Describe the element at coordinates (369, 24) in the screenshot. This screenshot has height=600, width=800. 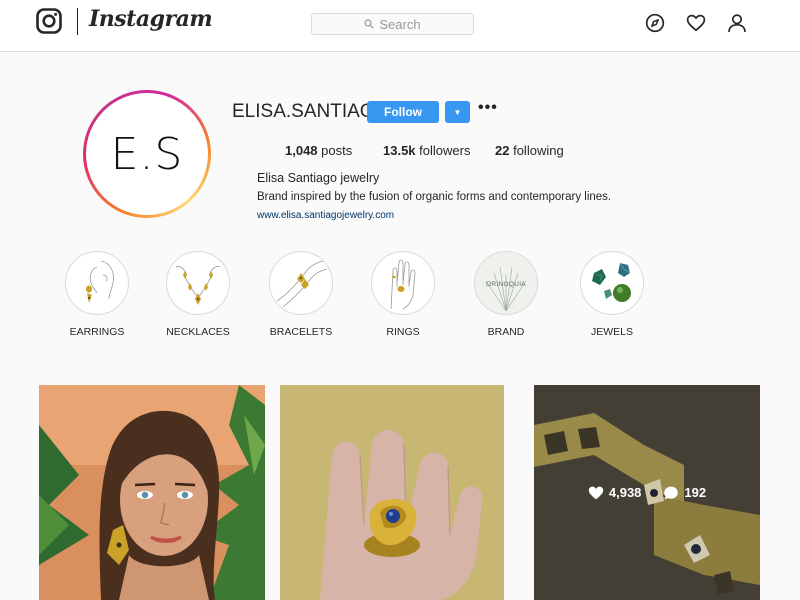
I see `search-icon` at that location.